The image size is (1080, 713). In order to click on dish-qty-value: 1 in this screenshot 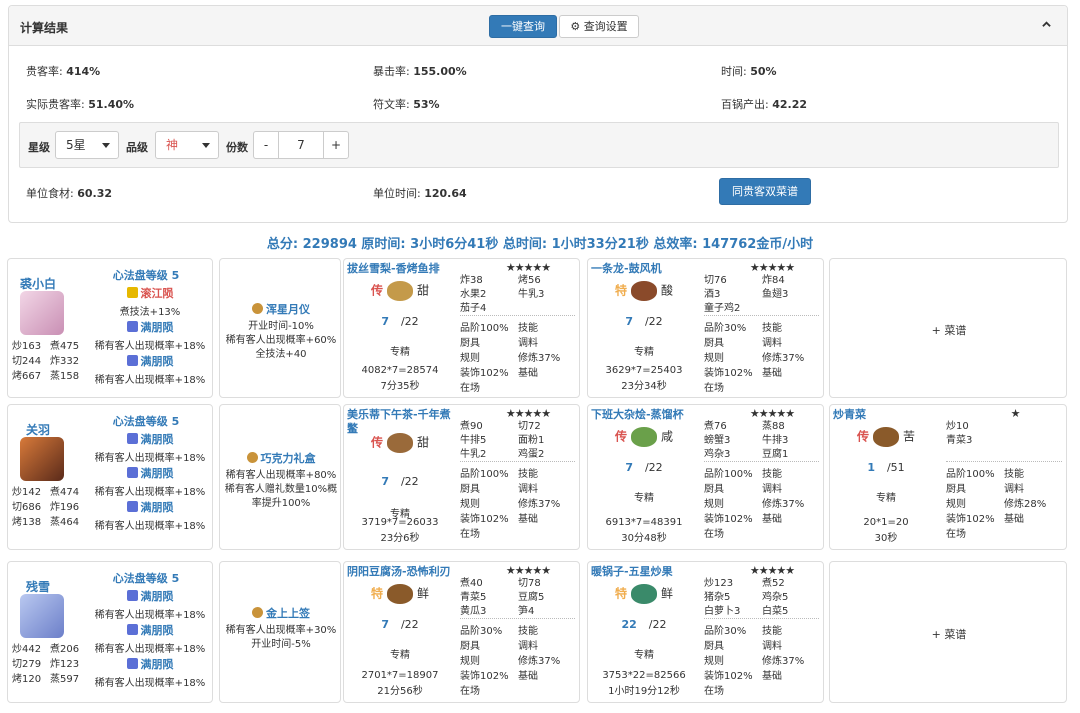, I will do `click(871, 467)`.